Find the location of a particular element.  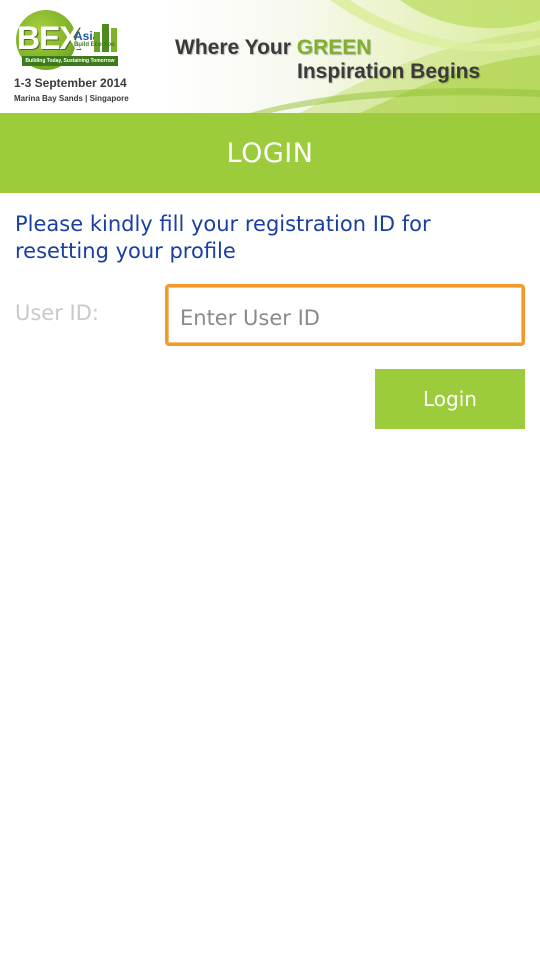

login-button: Login is located at coordinates (450, 399).